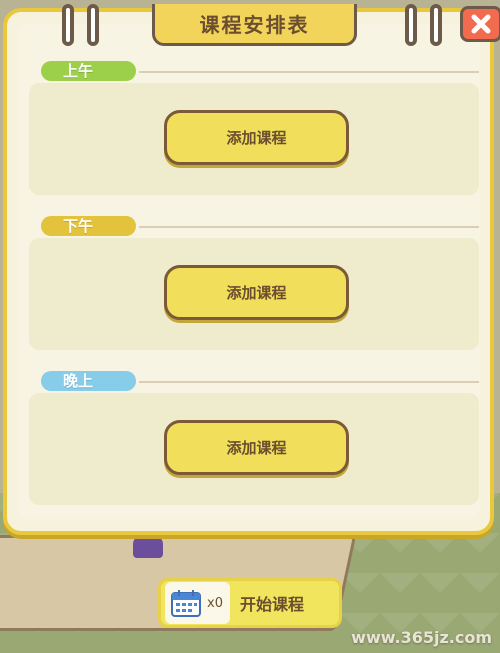  Describe the element at coordinates (215, 603) in the screenshot. I see `course-count: x0` at that location.